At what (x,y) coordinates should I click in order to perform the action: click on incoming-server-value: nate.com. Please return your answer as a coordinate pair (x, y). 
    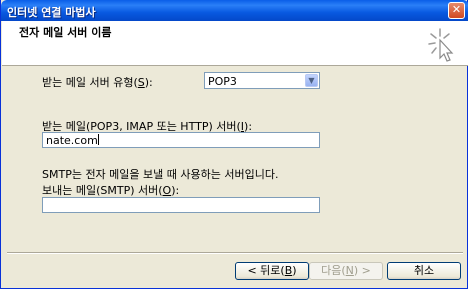
    Looking at the image, I should click on (72, 140).